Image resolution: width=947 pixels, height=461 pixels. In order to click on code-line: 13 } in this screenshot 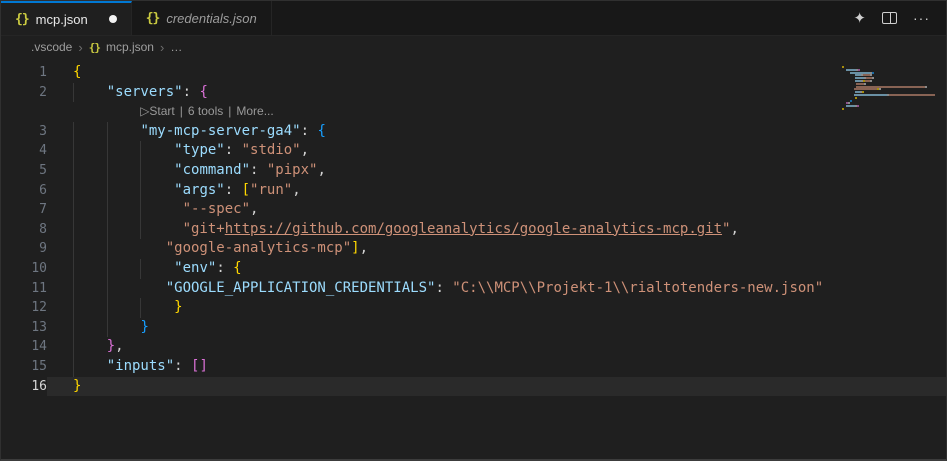, I will do `click(473, 327)`.